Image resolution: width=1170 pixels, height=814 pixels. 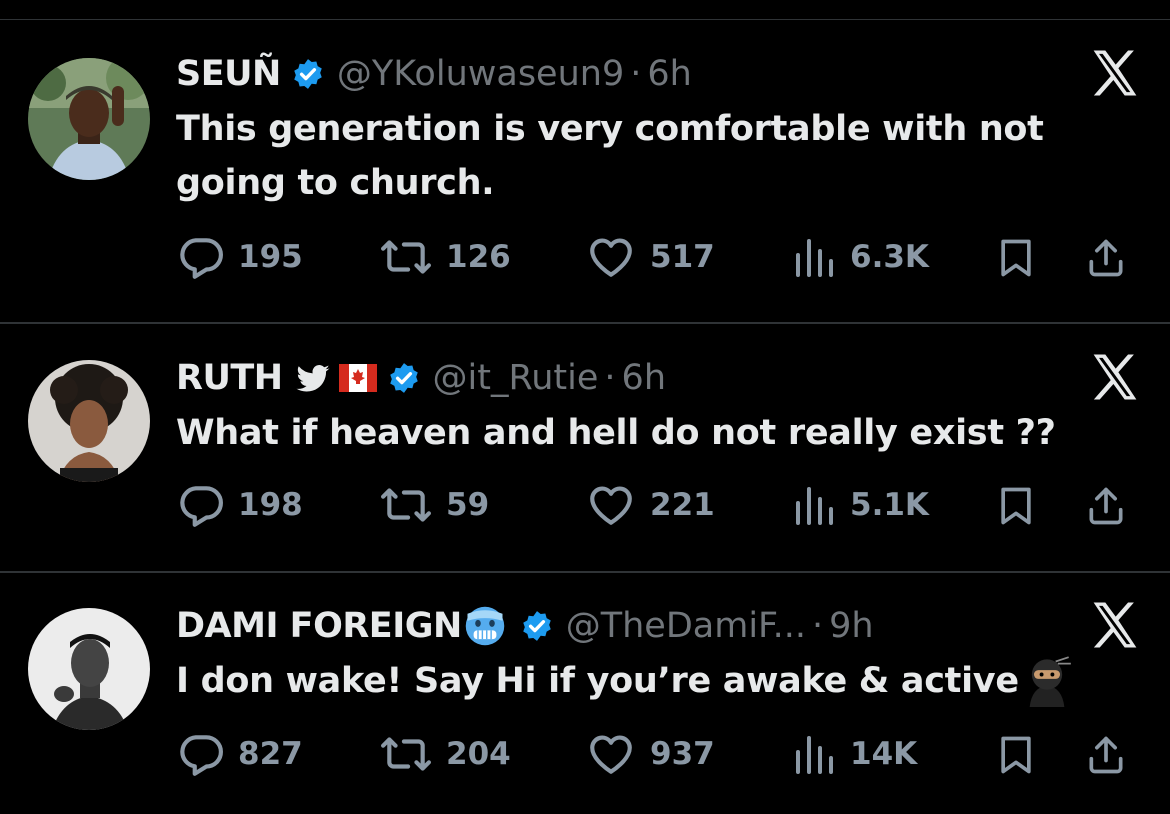 What do you see at coordinates (478, 257) in the screenshot?
I see `repost-count: 126` at bounding box center [478, 257].